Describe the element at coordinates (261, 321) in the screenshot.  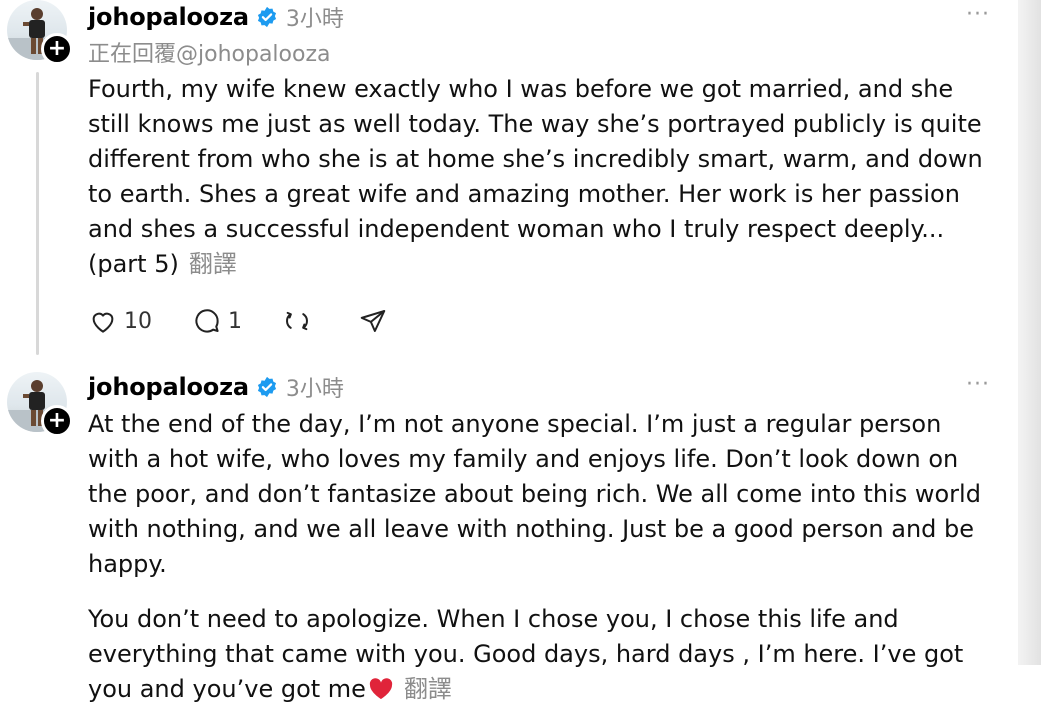
I see `post-actions: 10 1` at that location.